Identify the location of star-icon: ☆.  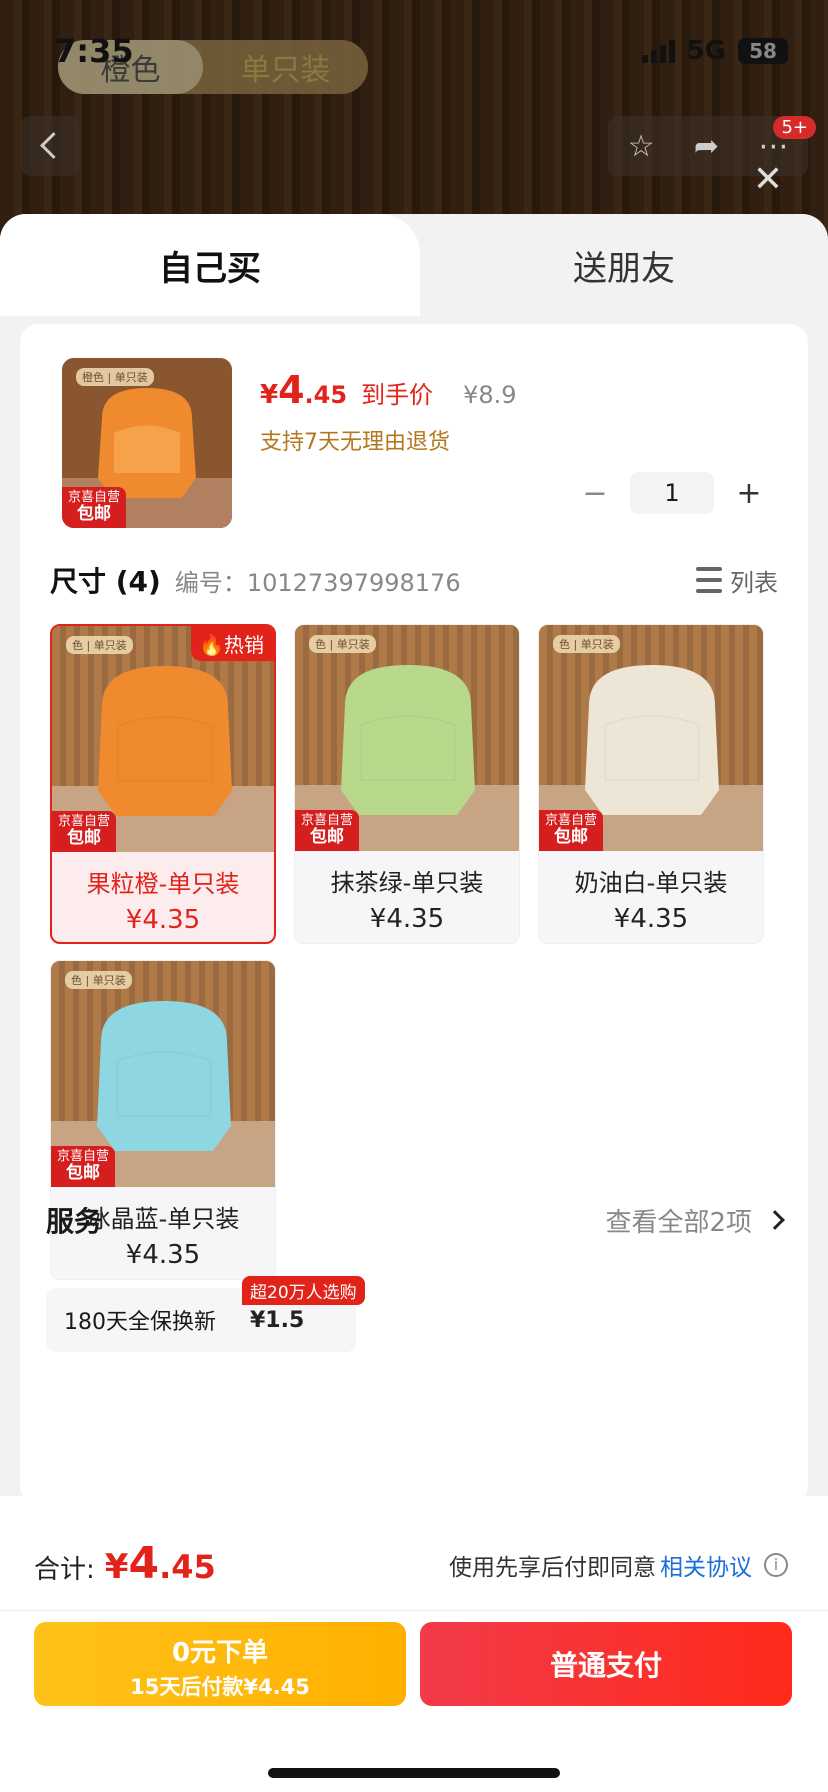
(641, 146).